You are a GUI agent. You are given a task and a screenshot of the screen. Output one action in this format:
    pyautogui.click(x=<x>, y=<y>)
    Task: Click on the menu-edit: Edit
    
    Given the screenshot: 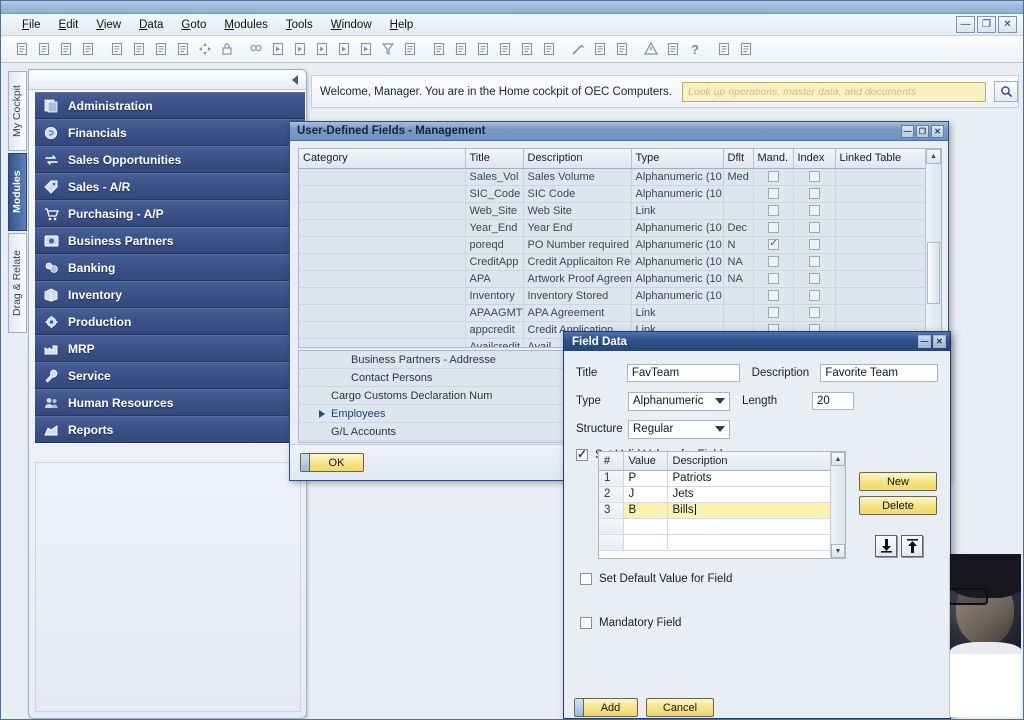 What is the action you would take?
    pyautogui.click(x=69, y=25)
    